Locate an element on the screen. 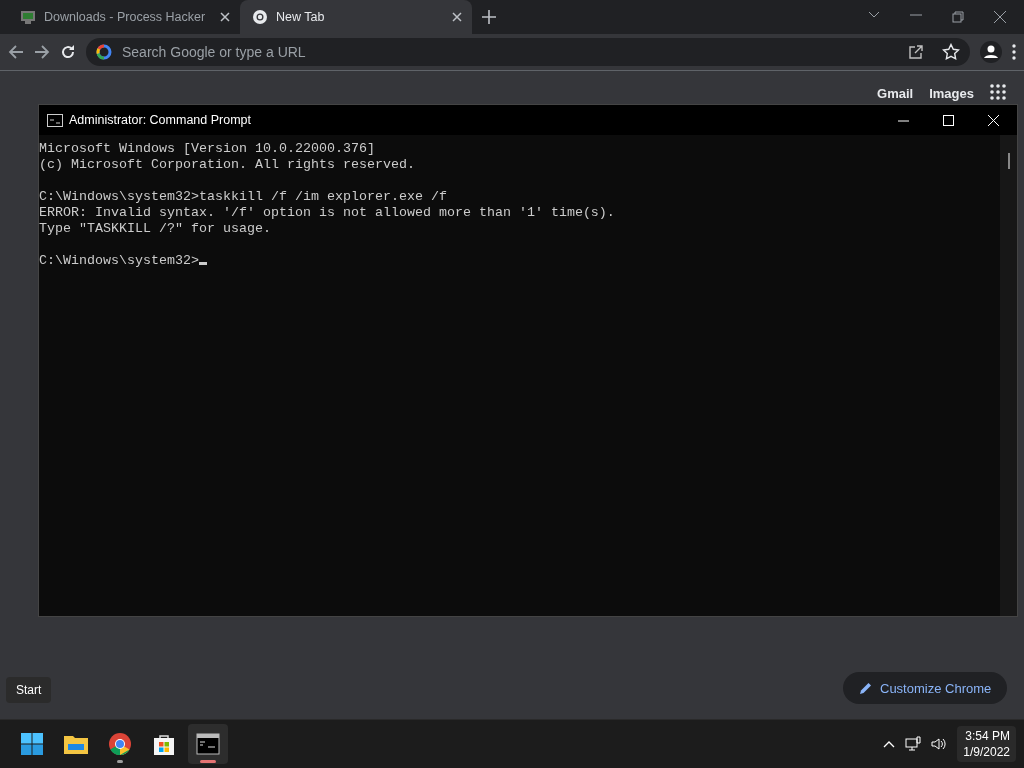 This screenshot has width=1024, height=768. top-link: Gmail is located at coordinates (895, 93).